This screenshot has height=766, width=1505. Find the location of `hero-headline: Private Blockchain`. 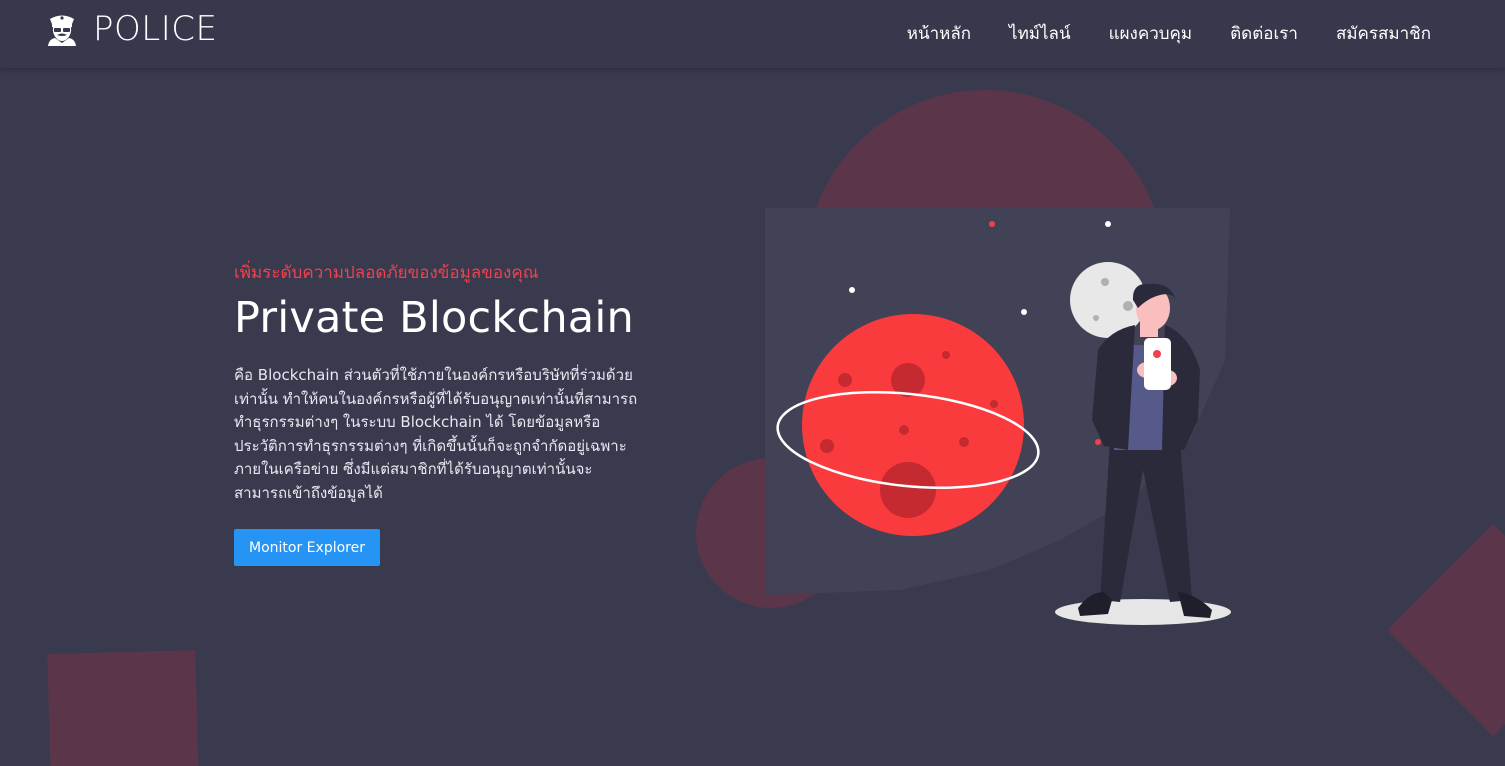

hero-headline: Private Blockchain is located at coordinates (434, 318).